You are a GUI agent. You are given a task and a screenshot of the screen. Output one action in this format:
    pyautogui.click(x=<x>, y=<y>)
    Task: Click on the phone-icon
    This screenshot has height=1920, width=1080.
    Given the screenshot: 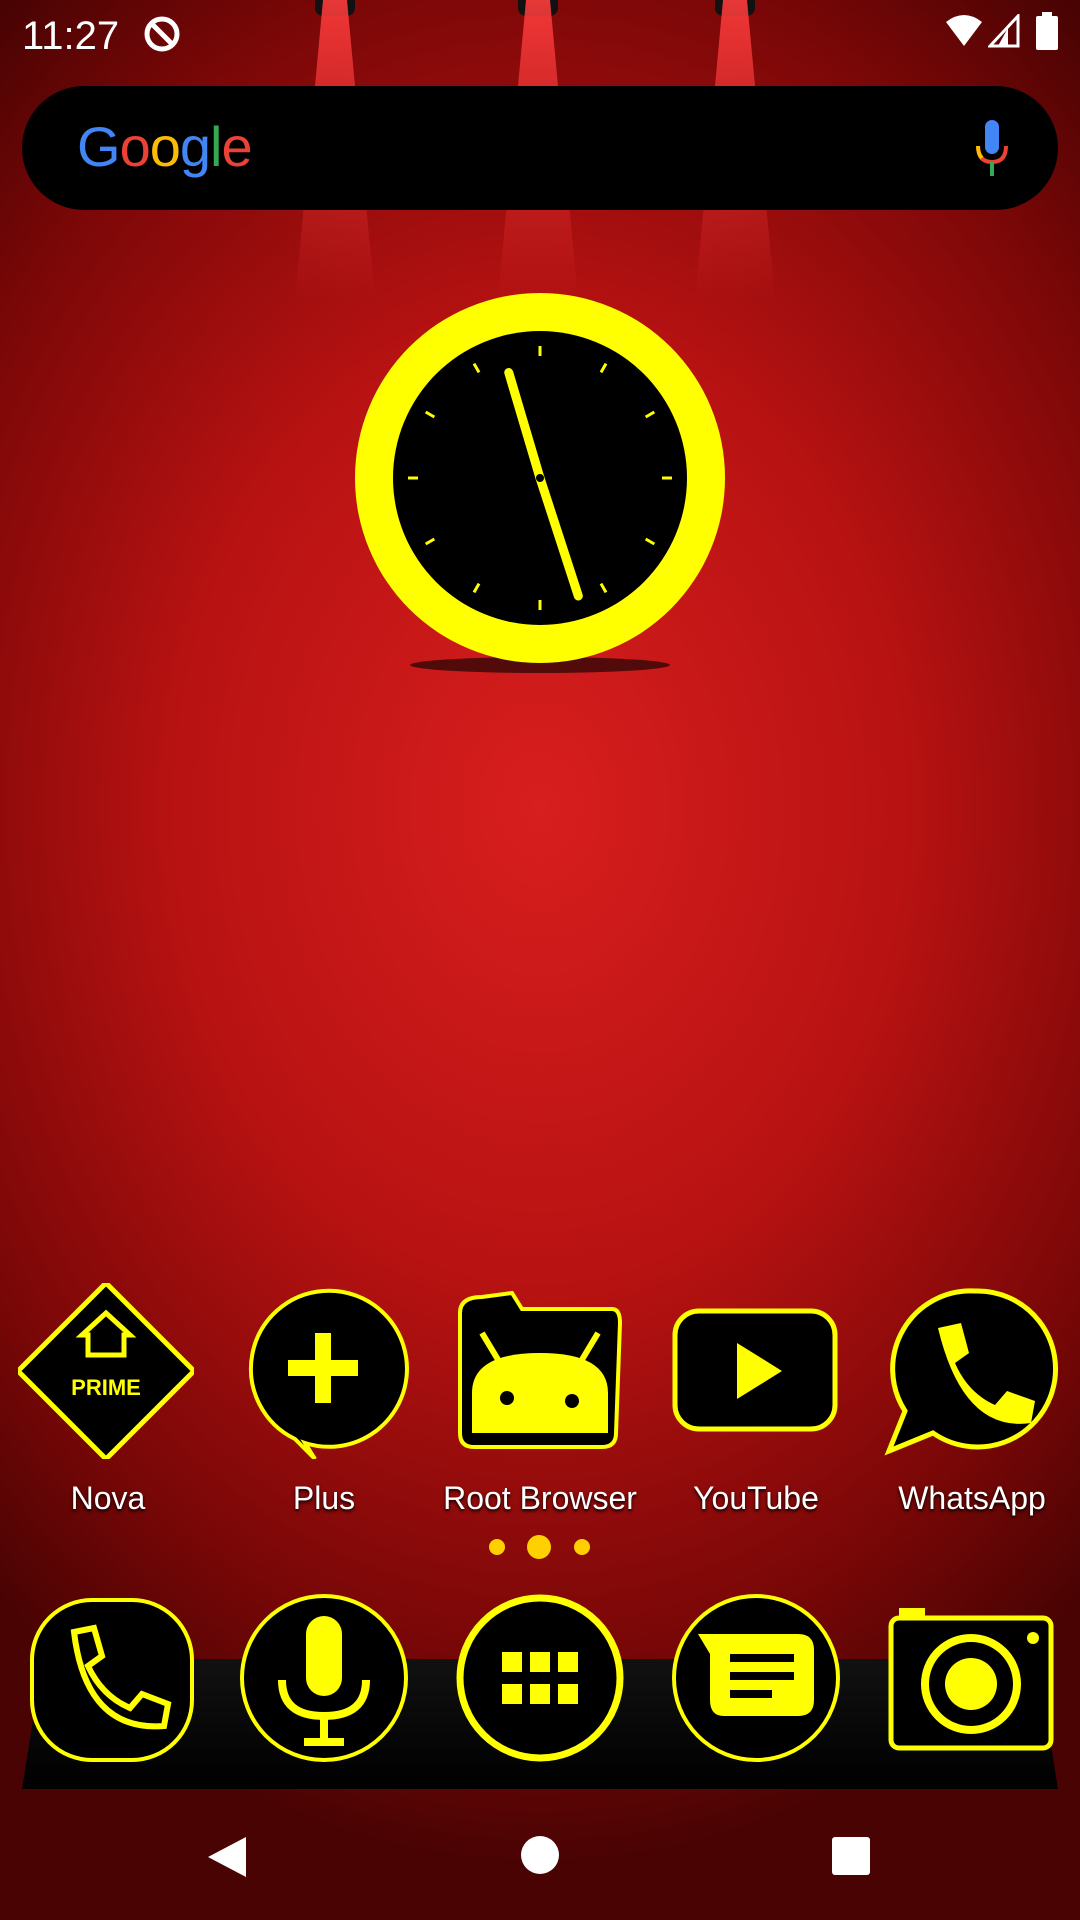 What is the action you would take?
    pyautogui.click(x=112, y=1680)
    